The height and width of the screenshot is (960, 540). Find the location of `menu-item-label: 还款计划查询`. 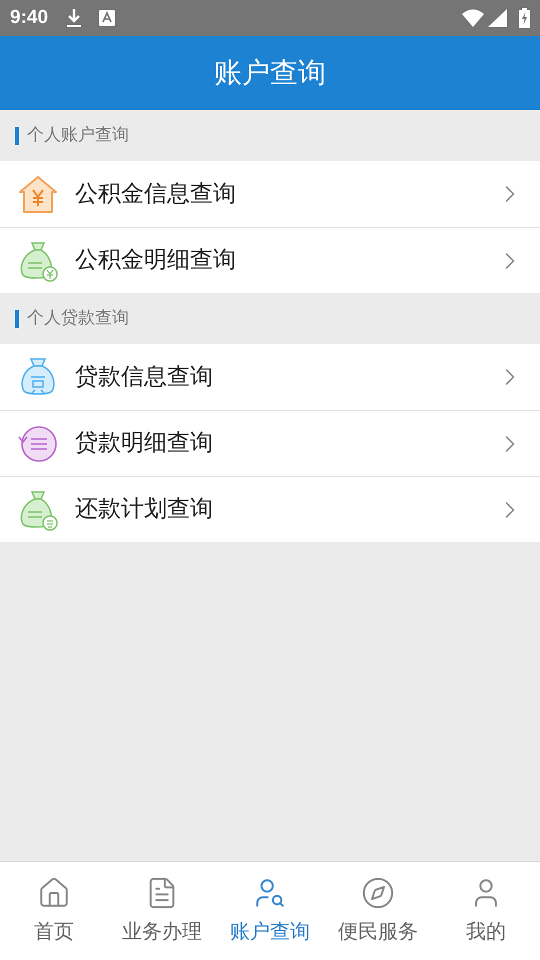

menu-item-label: 还款计划查询 is located at coordinates (144, 509).